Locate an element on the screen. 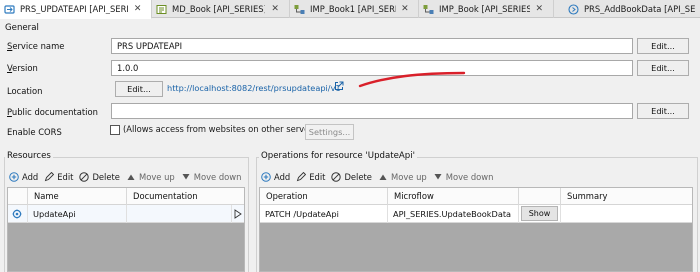 This screenshot has height=272, width=700. column-header-action is located at coordinates (540, 196).